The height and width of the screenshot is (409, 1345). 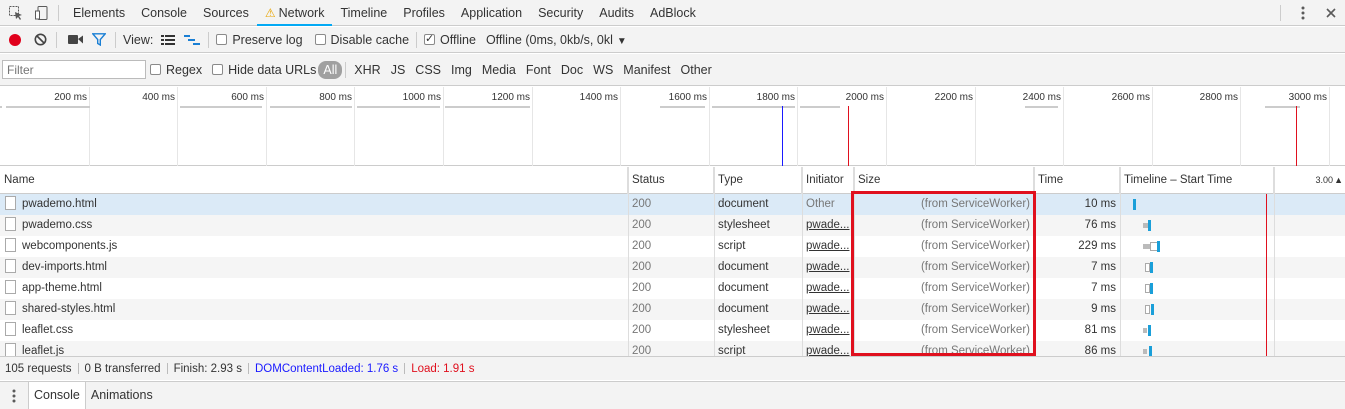 What do you see at coordinates (264, 70) in the screenshot?
I see `hide-data-urls-checkbox: Hide data URLs` at bounding box center [264, 70].